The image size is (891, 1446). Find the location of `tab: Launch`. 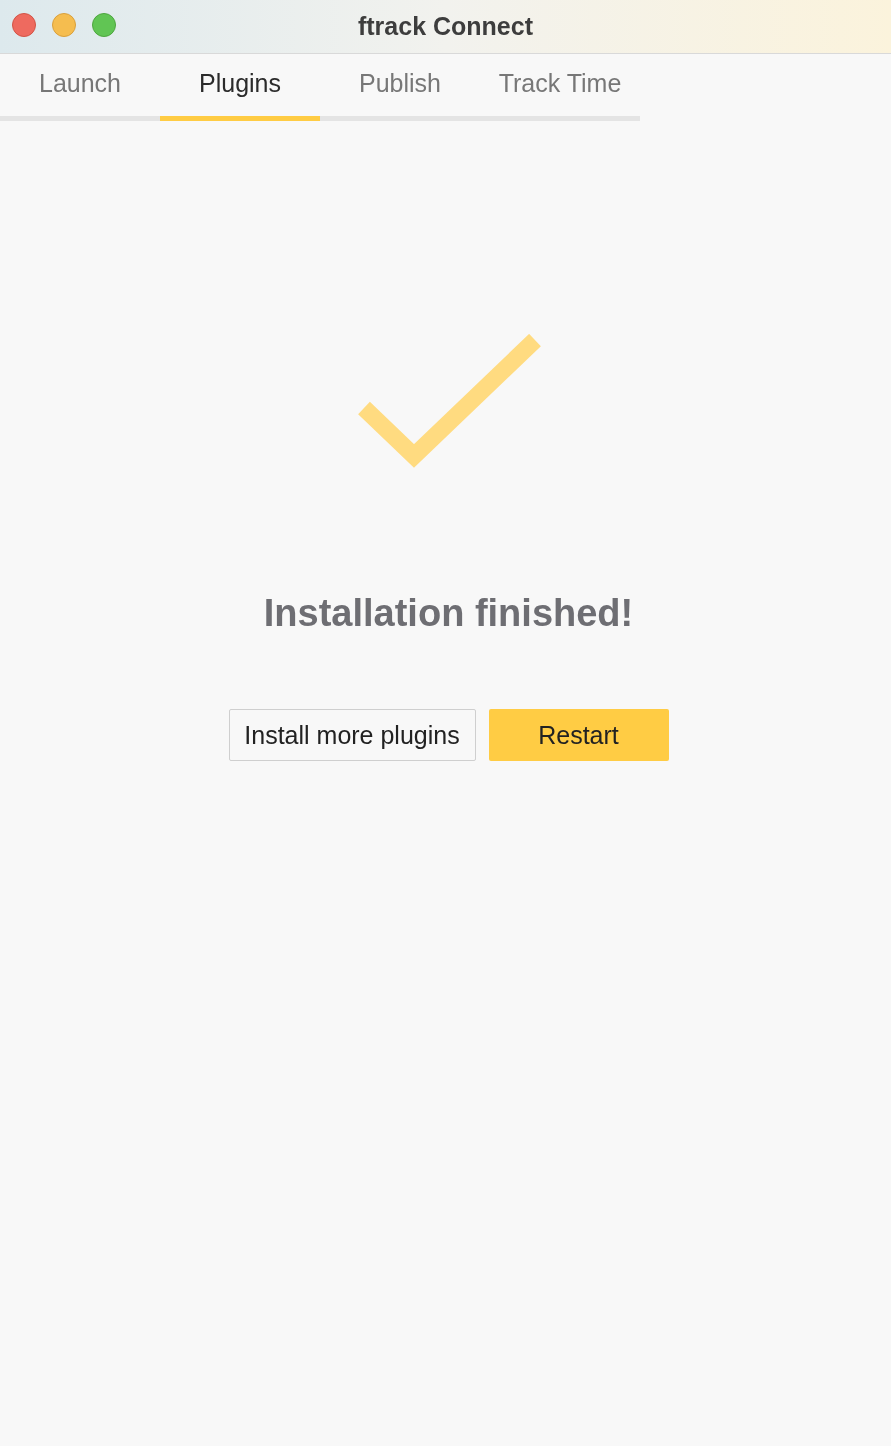

tab: Launch is located at coordinates (80, 87).